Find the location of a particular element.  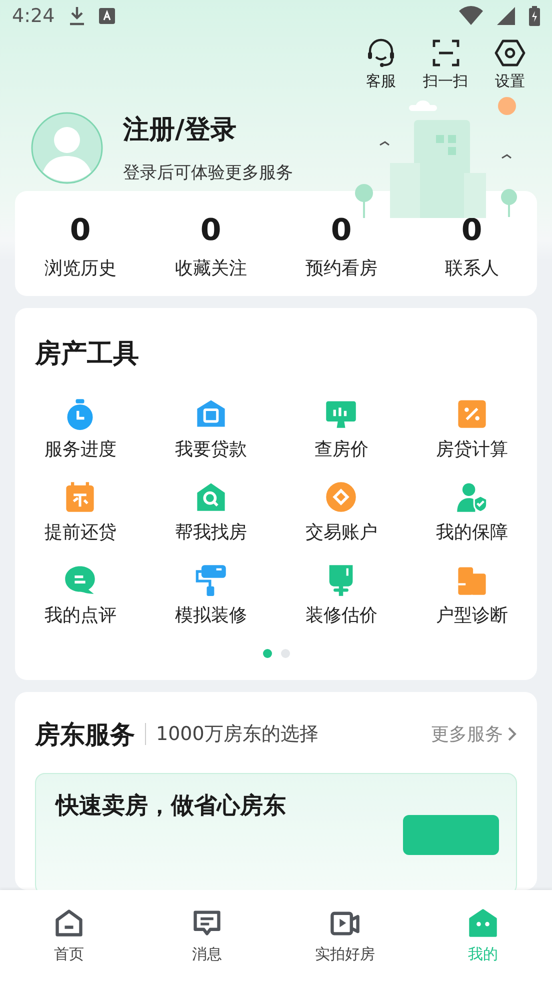

sell-button is located at coordinates (451, 834).